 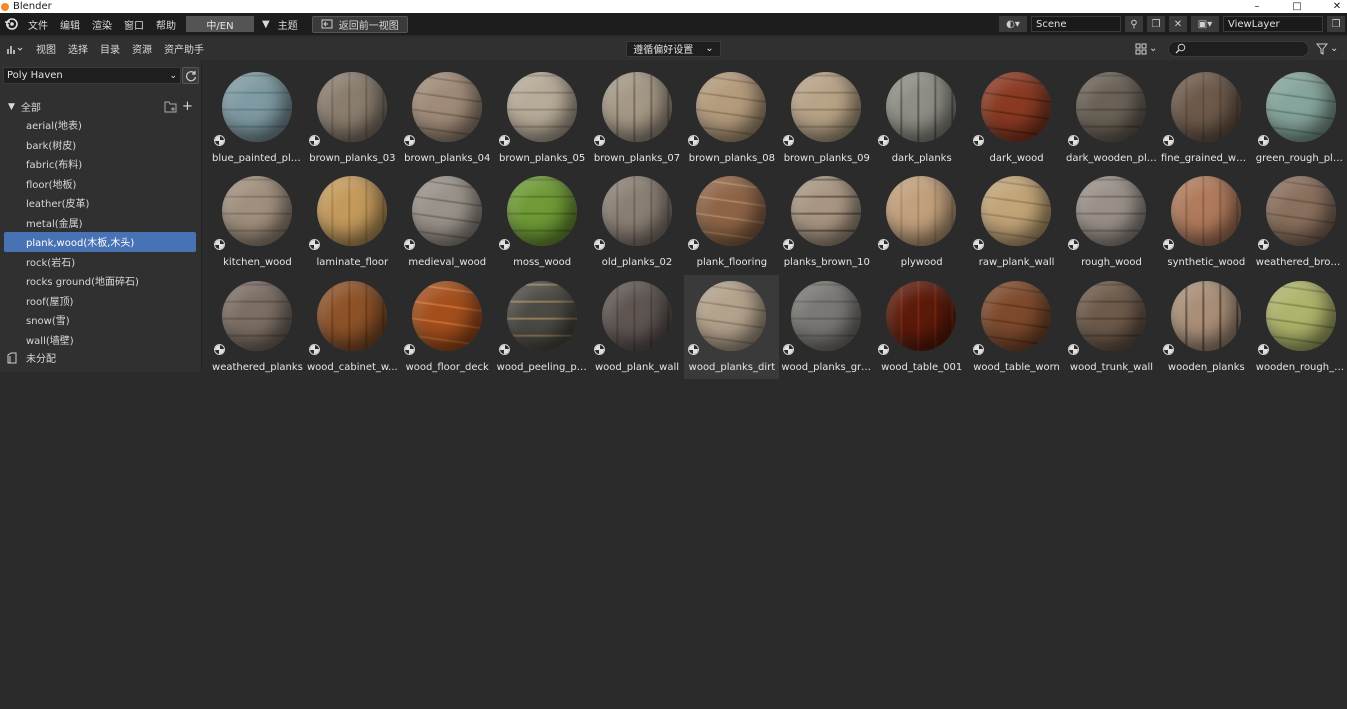 I want to click on catalog-item: floor(地板), so click(x=100, y=184).